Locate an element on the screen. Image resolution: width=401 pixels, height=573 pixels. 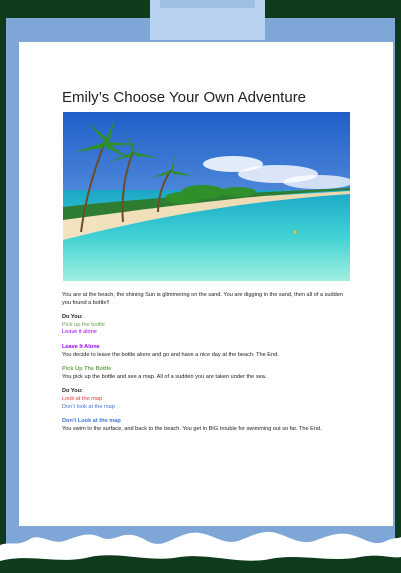
choice1-heading: Do You: is located at coordinates (72, 317).